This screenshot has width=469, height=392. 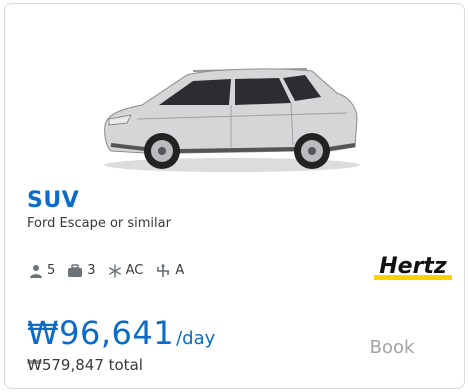 I want to click on bags-count: 3, so click(x=91, y=270).